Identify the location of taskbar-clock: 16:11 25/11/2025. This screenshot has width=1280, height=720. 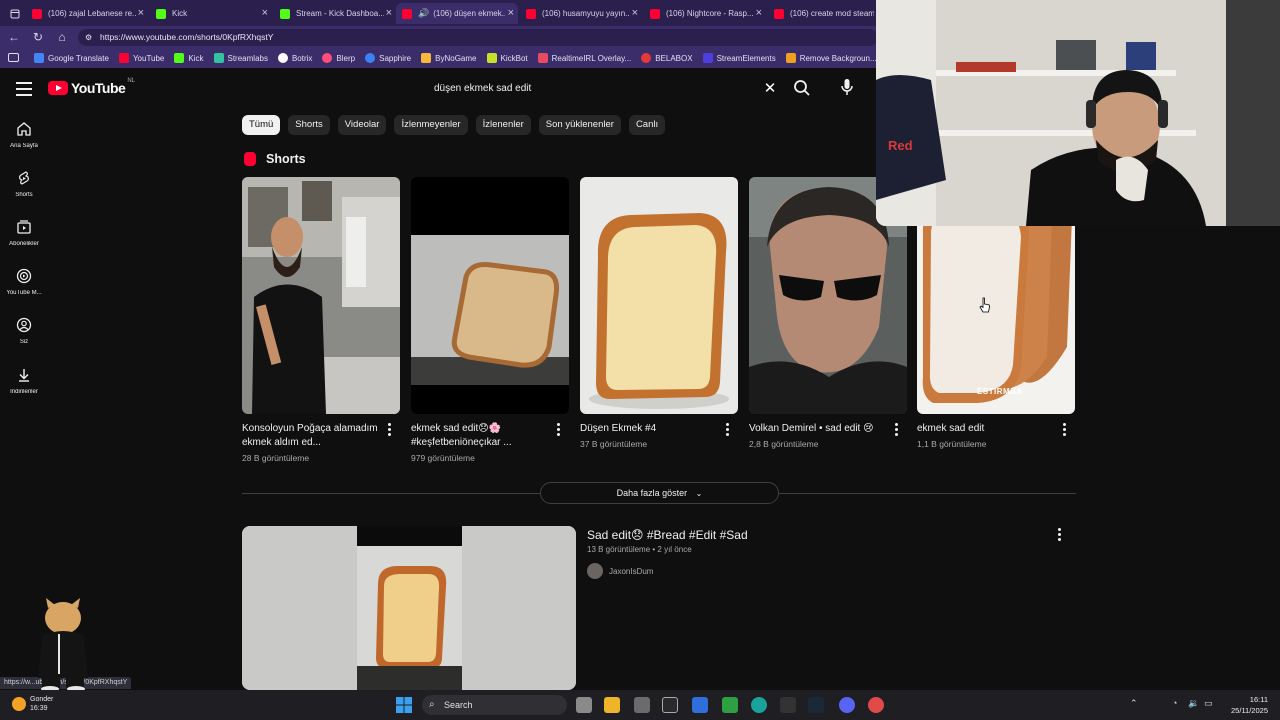
(1245, 705).